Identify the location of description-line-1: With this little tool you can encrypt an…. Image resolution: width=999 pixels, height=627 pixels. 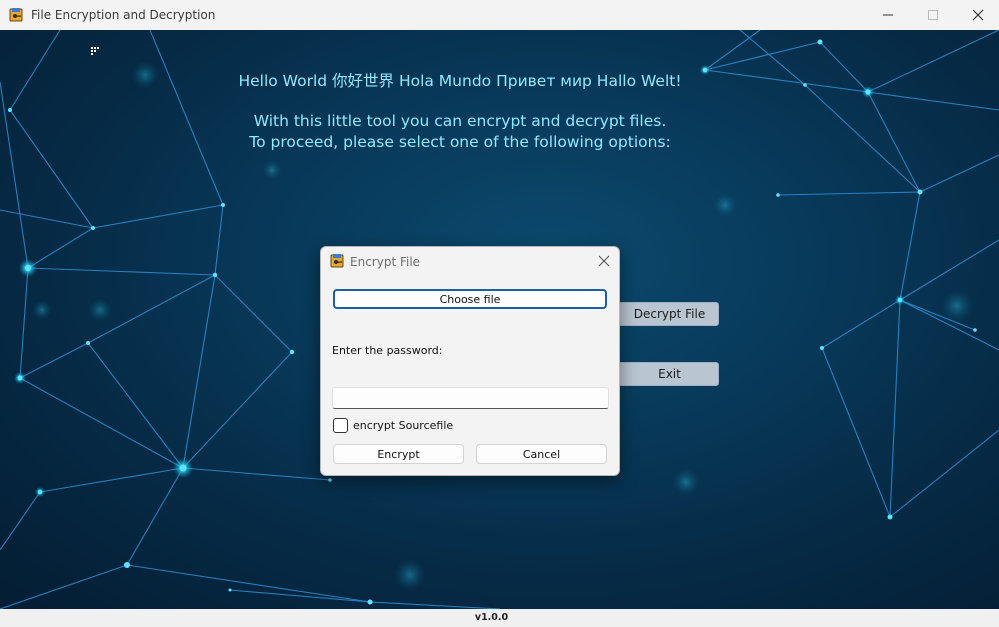
(460, 121).